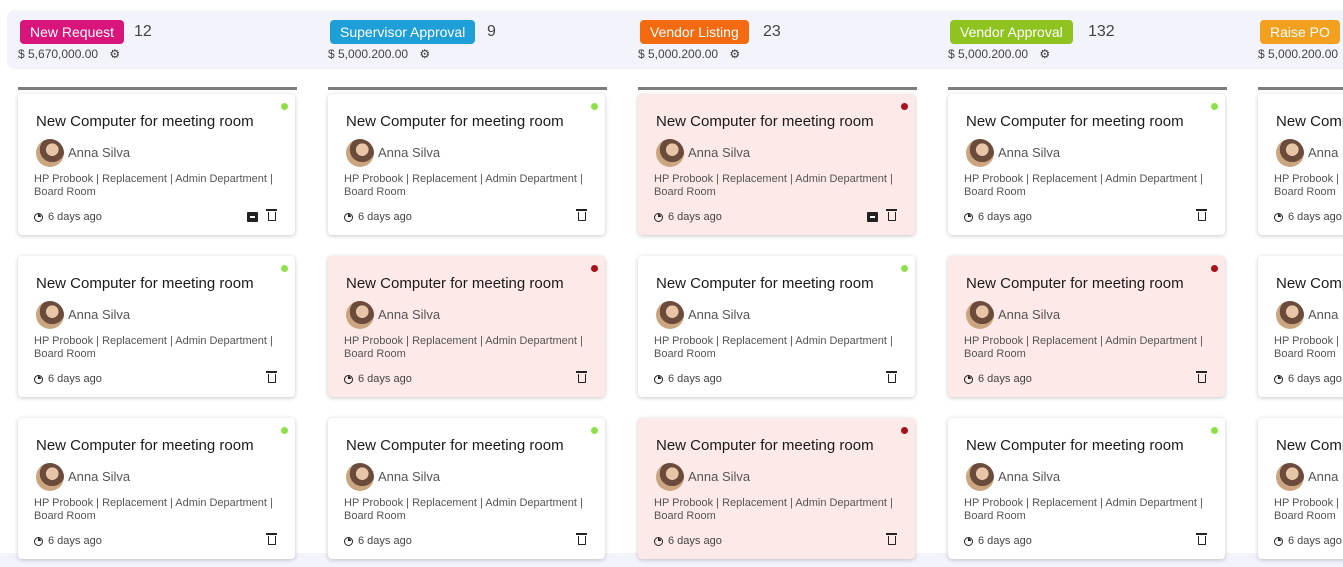 The width and height of the screenshot is (1343, 567). I want to click on column-count: 132, so click(1101, 31).